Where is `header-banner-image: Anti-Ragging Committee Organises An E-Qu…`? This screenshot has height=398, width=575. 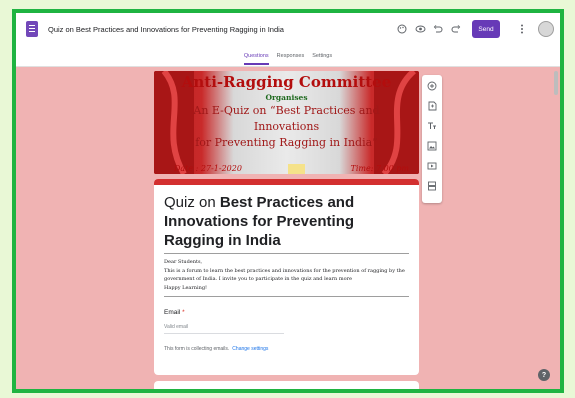
header-banner-image: Anti-Ragging Committee Organises An E-Qu… is located at coordinates (286, 122).